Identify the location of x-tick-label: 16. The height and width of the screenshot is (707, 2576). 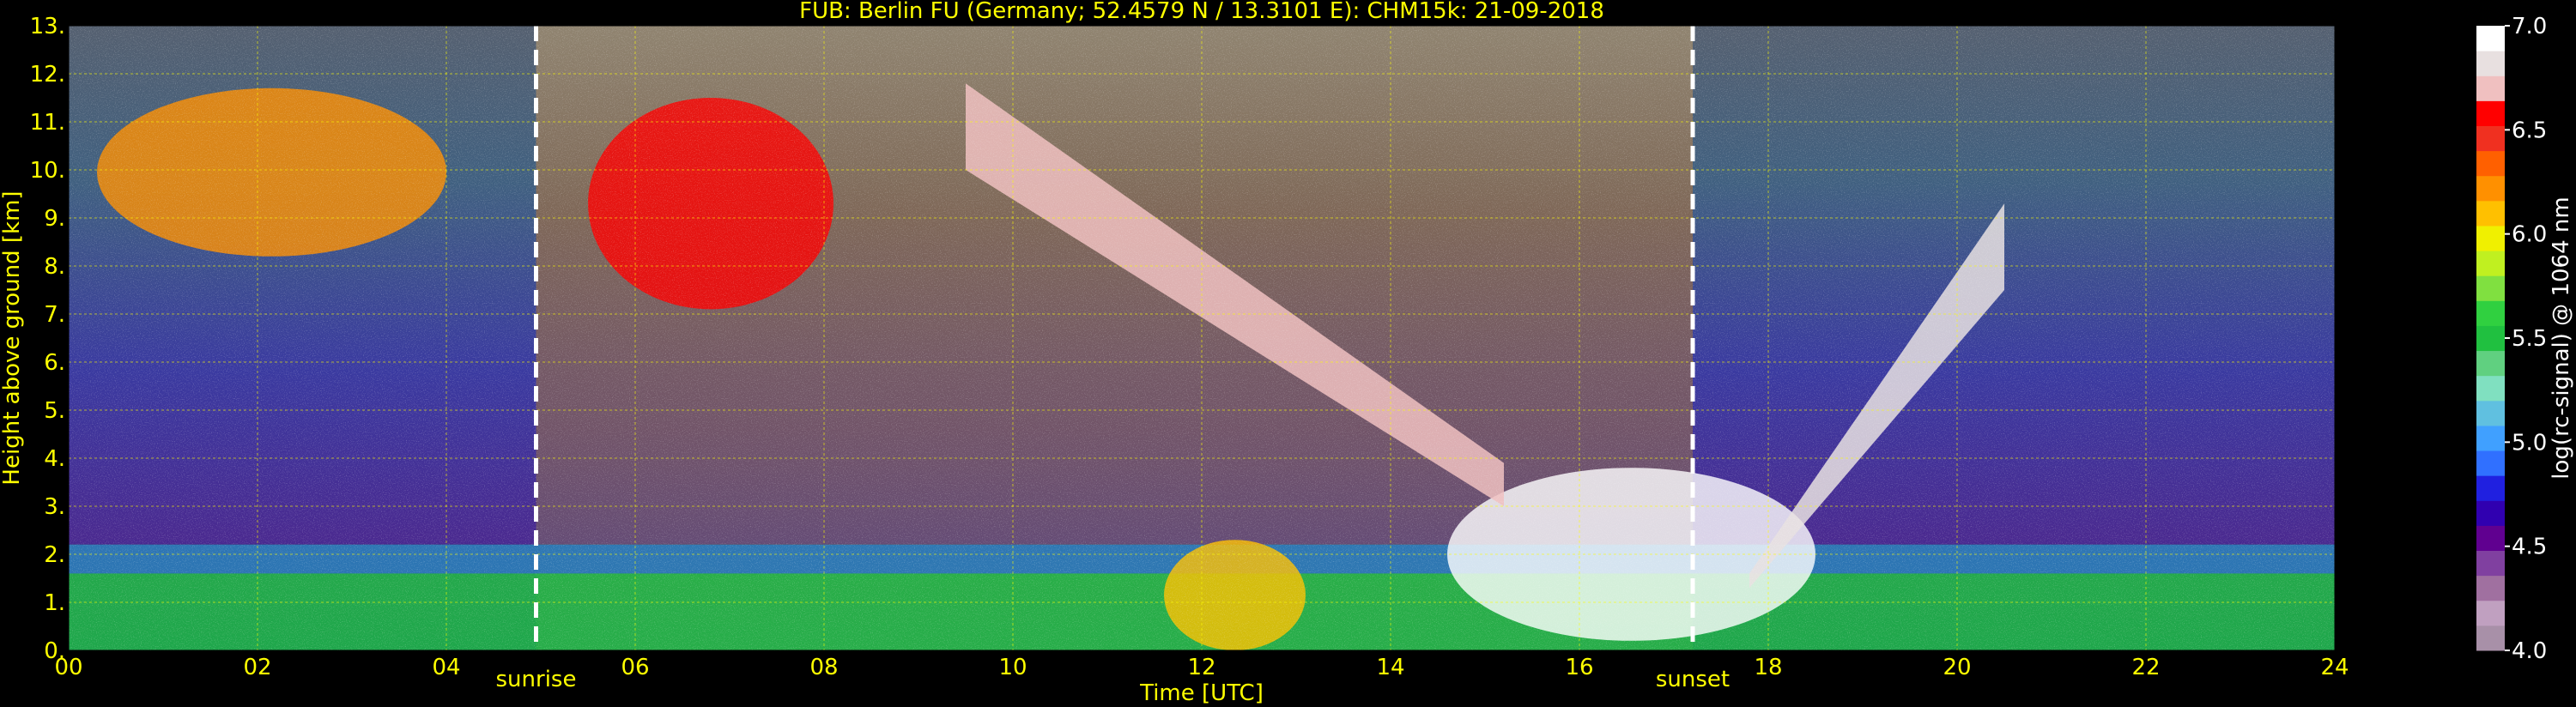
(1579, 667).